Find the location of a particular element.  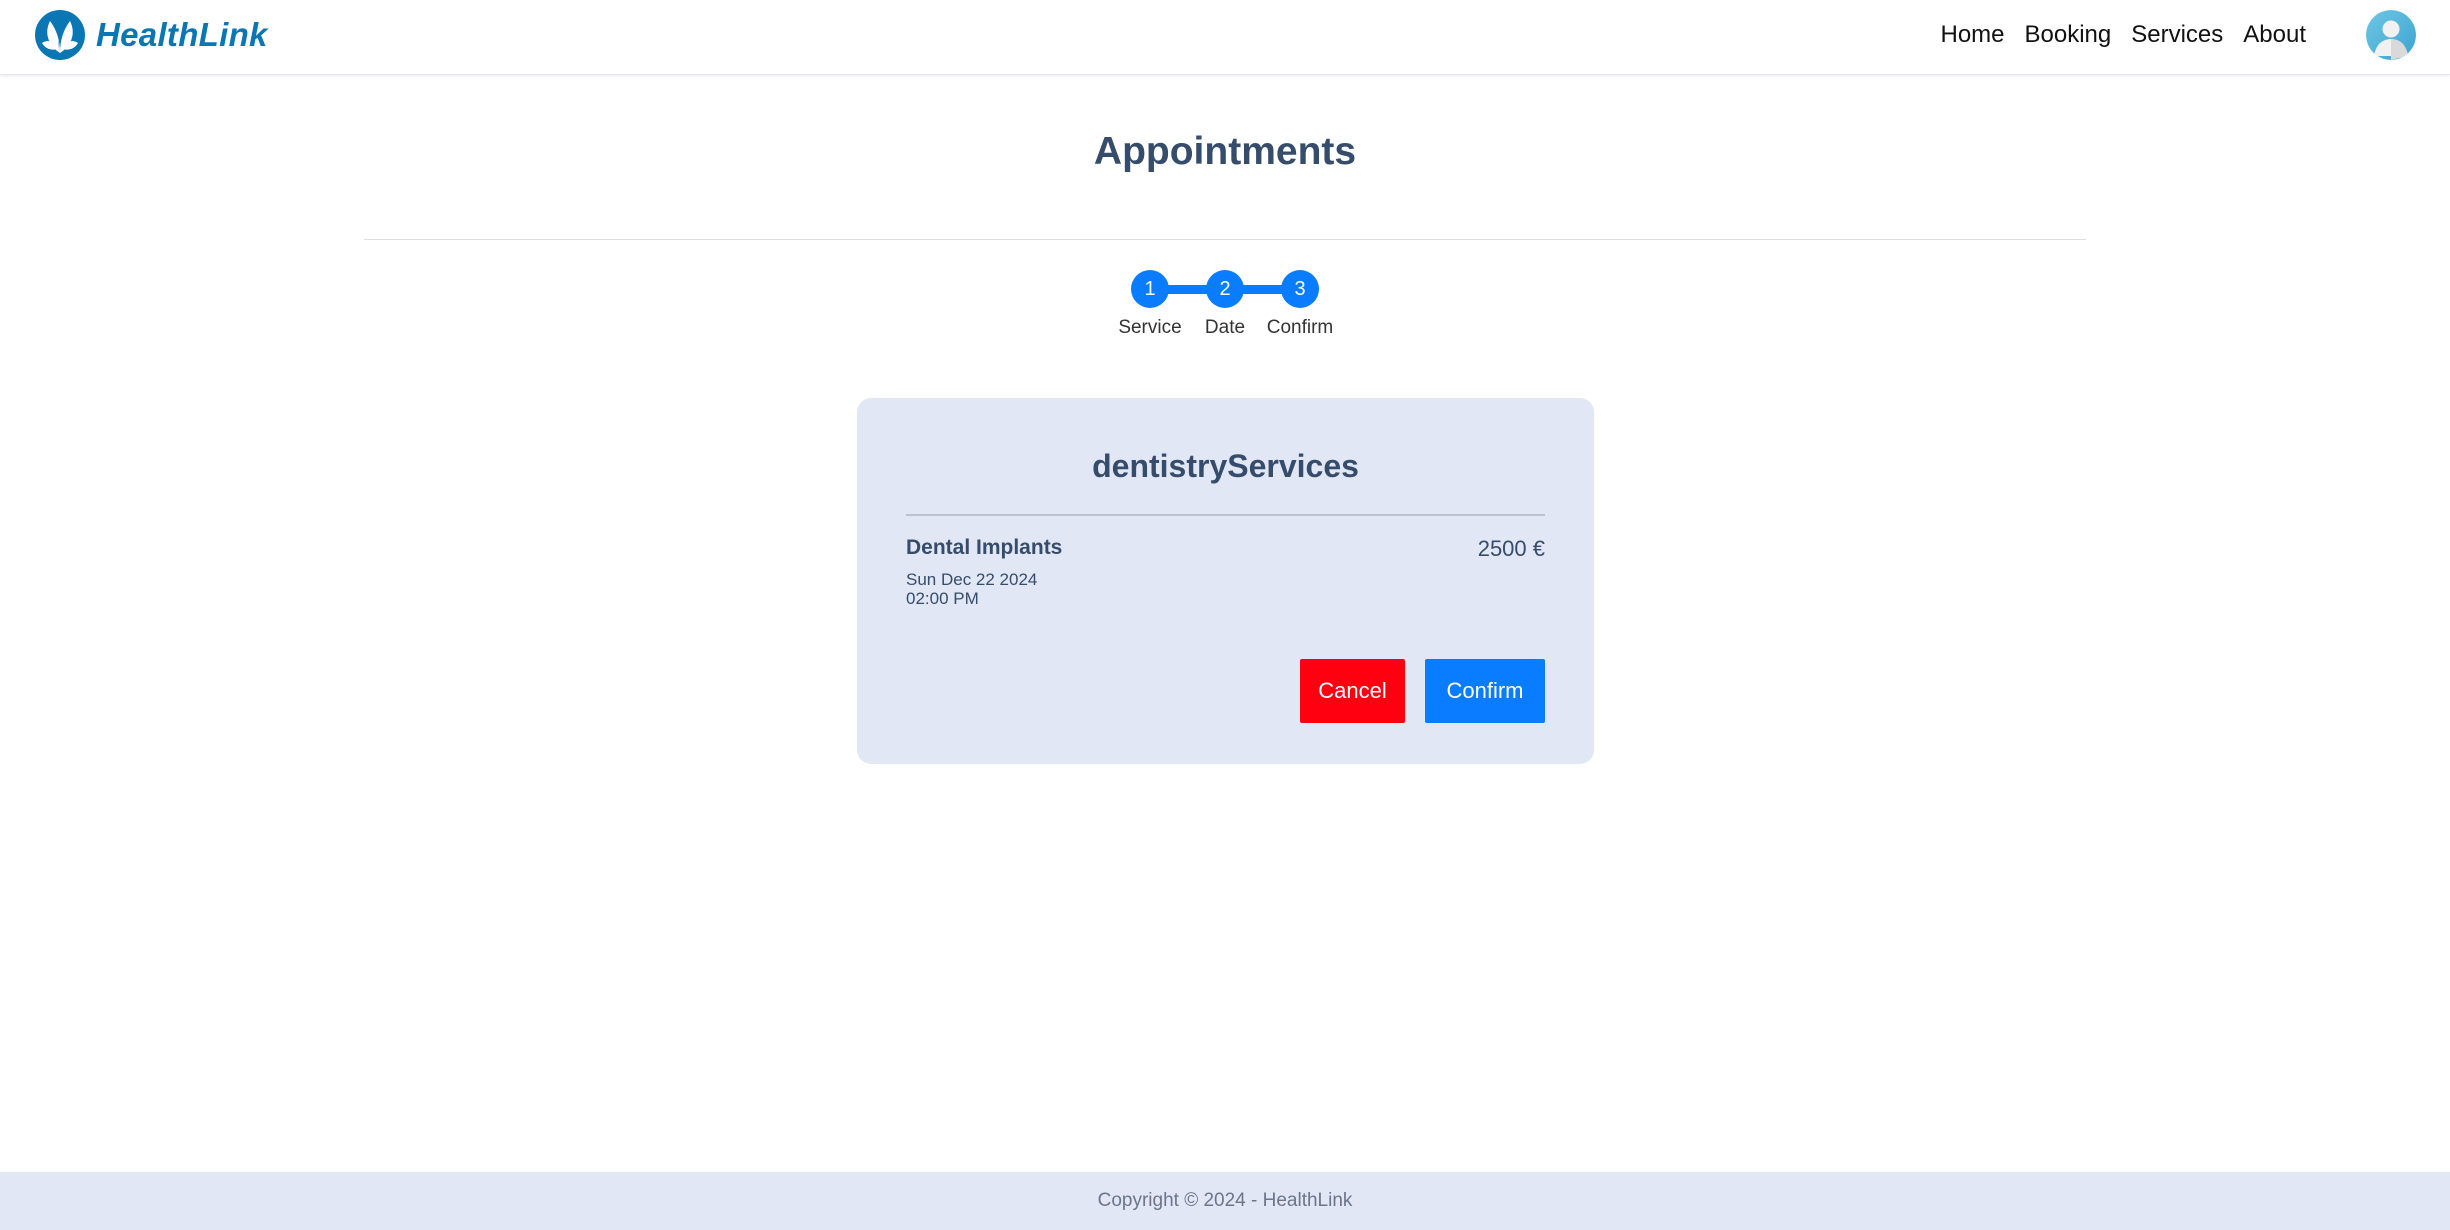

card-divider is located at coordinates (1225, 515).